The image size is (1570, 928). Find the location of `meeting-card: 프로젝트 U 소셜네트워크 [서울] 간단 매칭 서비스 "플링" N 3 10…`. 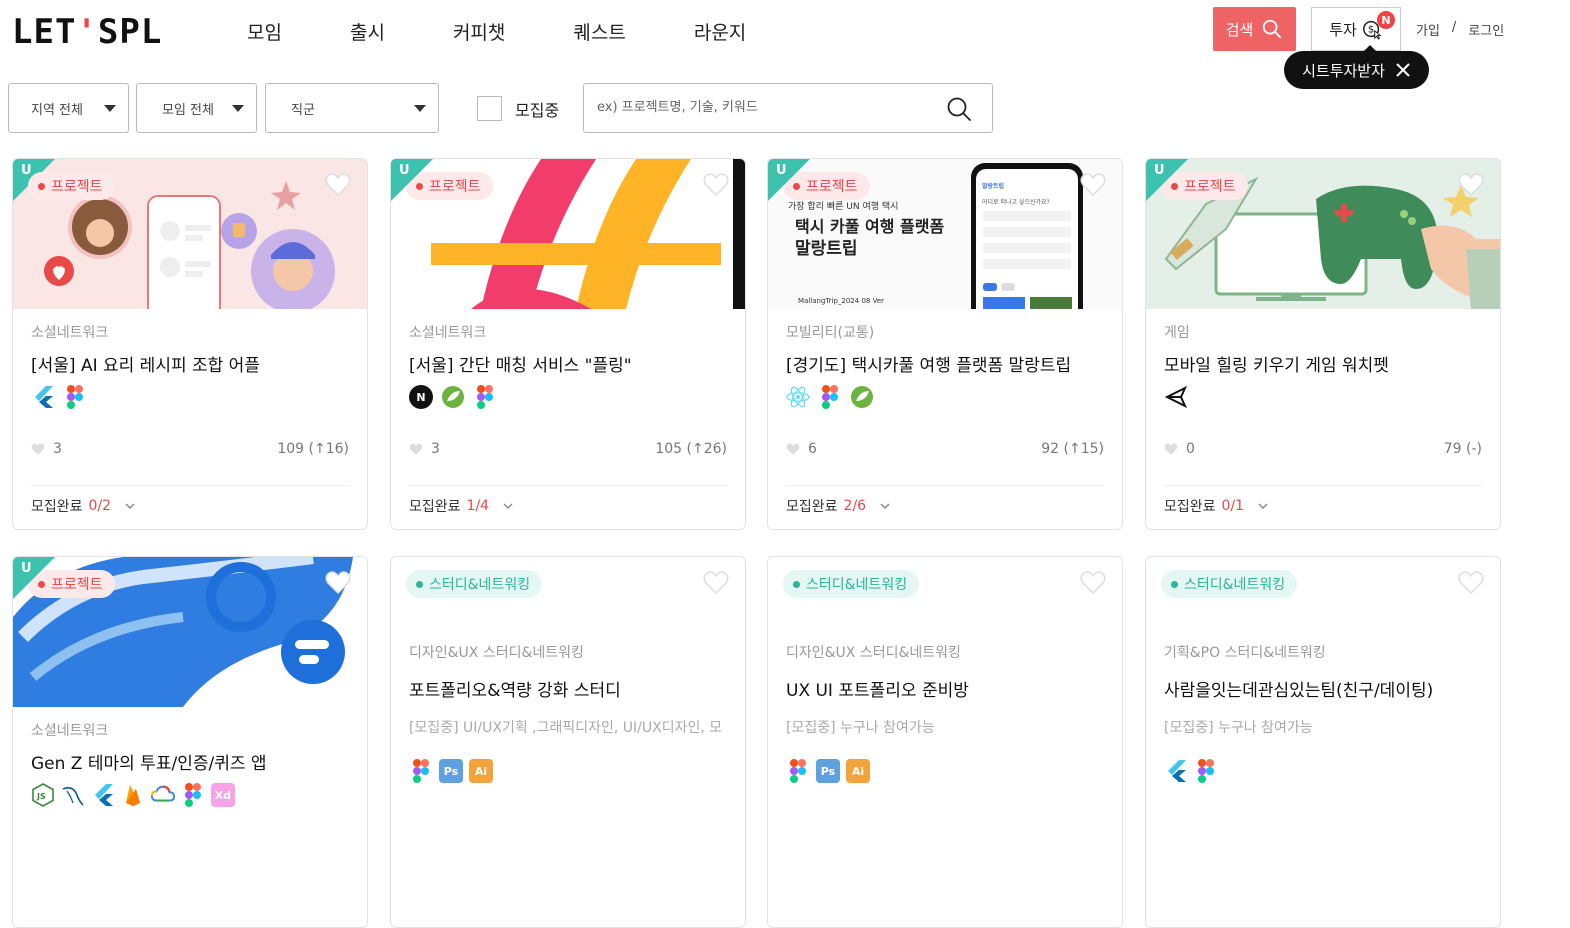

meeting-card: 프로젝트 U 소셜네트워크 [서울] 간단 매칭 서비스 "플링" N 3 10… is located at coordinates (568, 344).